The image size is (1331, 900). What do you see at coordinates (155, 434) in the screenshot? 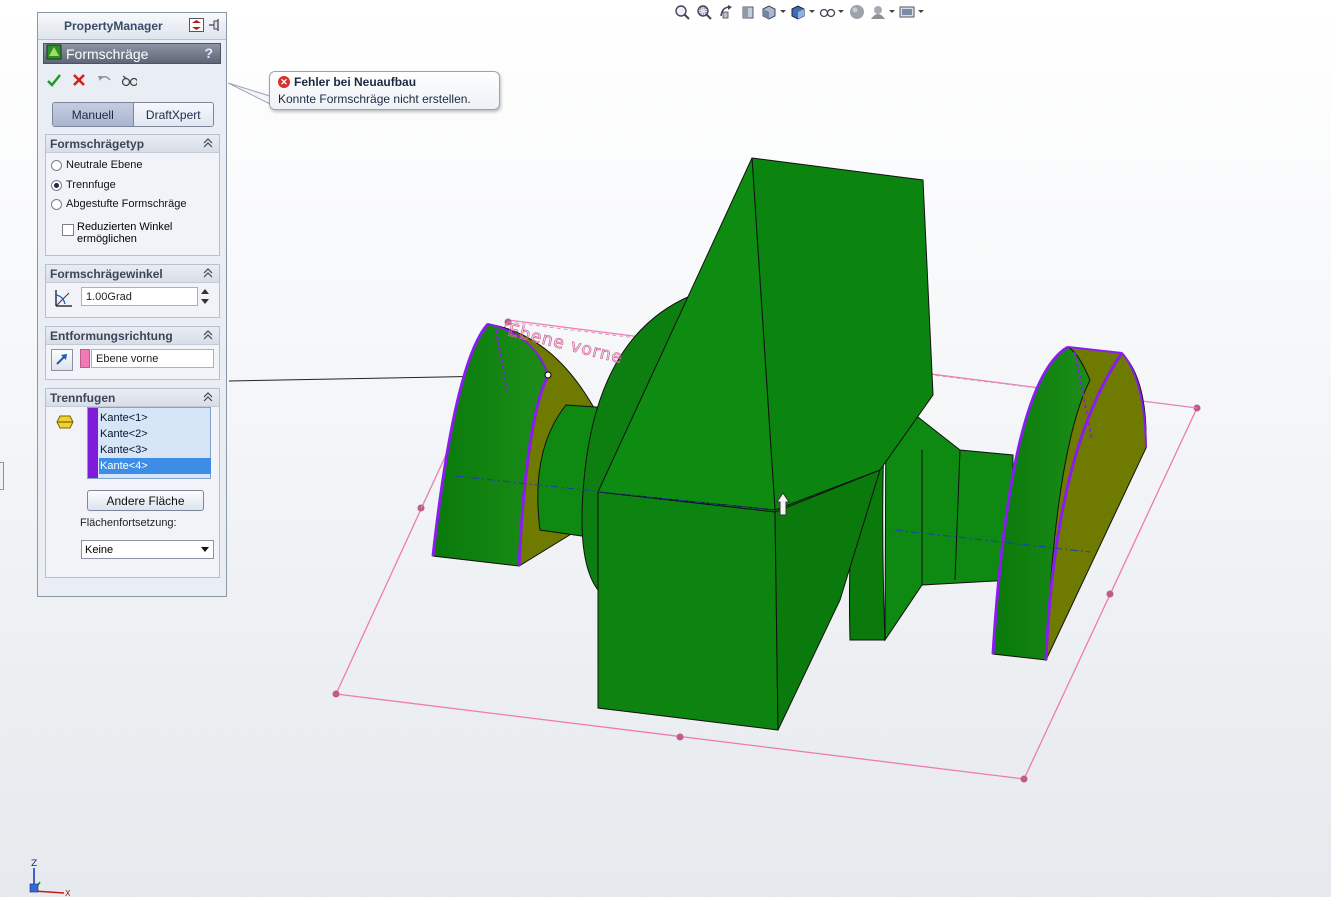
I see `list-item: Kante<2>` at bounding box center [155, 434].